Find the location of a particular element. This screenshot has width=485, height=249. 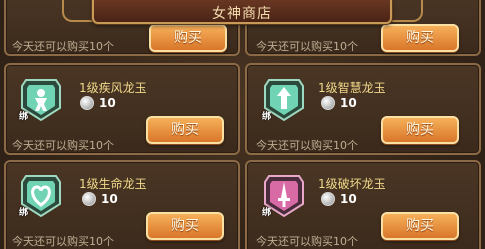

shop-title: 女神商店 is located at coordinates (242, 14).